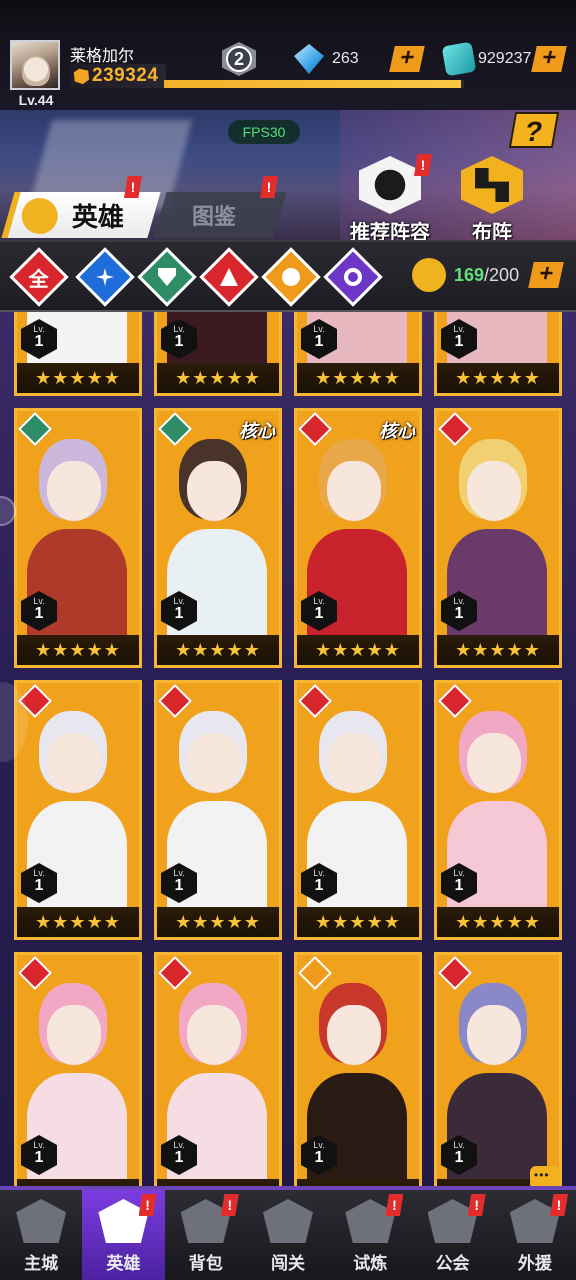 This screenshot has height=1280, width=576. What do you see at coordinates (288, 55) in the screenshot?
I see `top-status-bar: Lv.44 莱格加尔 239324 2 263 + 929237 +` at bounding box center [288, 55].